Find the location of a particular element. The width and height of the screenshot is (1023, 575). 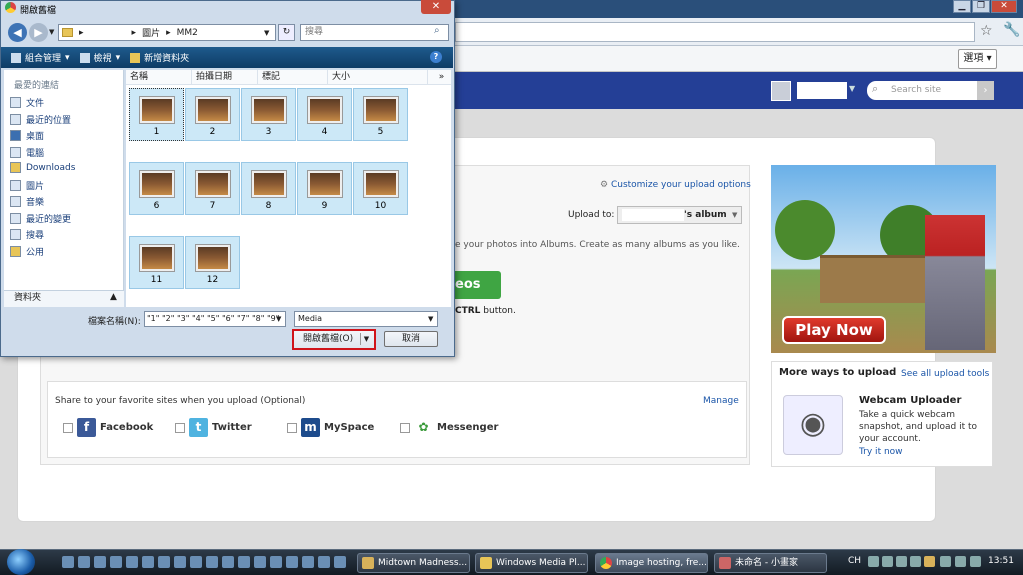

ie-icon is located at coordinates (68, 562).